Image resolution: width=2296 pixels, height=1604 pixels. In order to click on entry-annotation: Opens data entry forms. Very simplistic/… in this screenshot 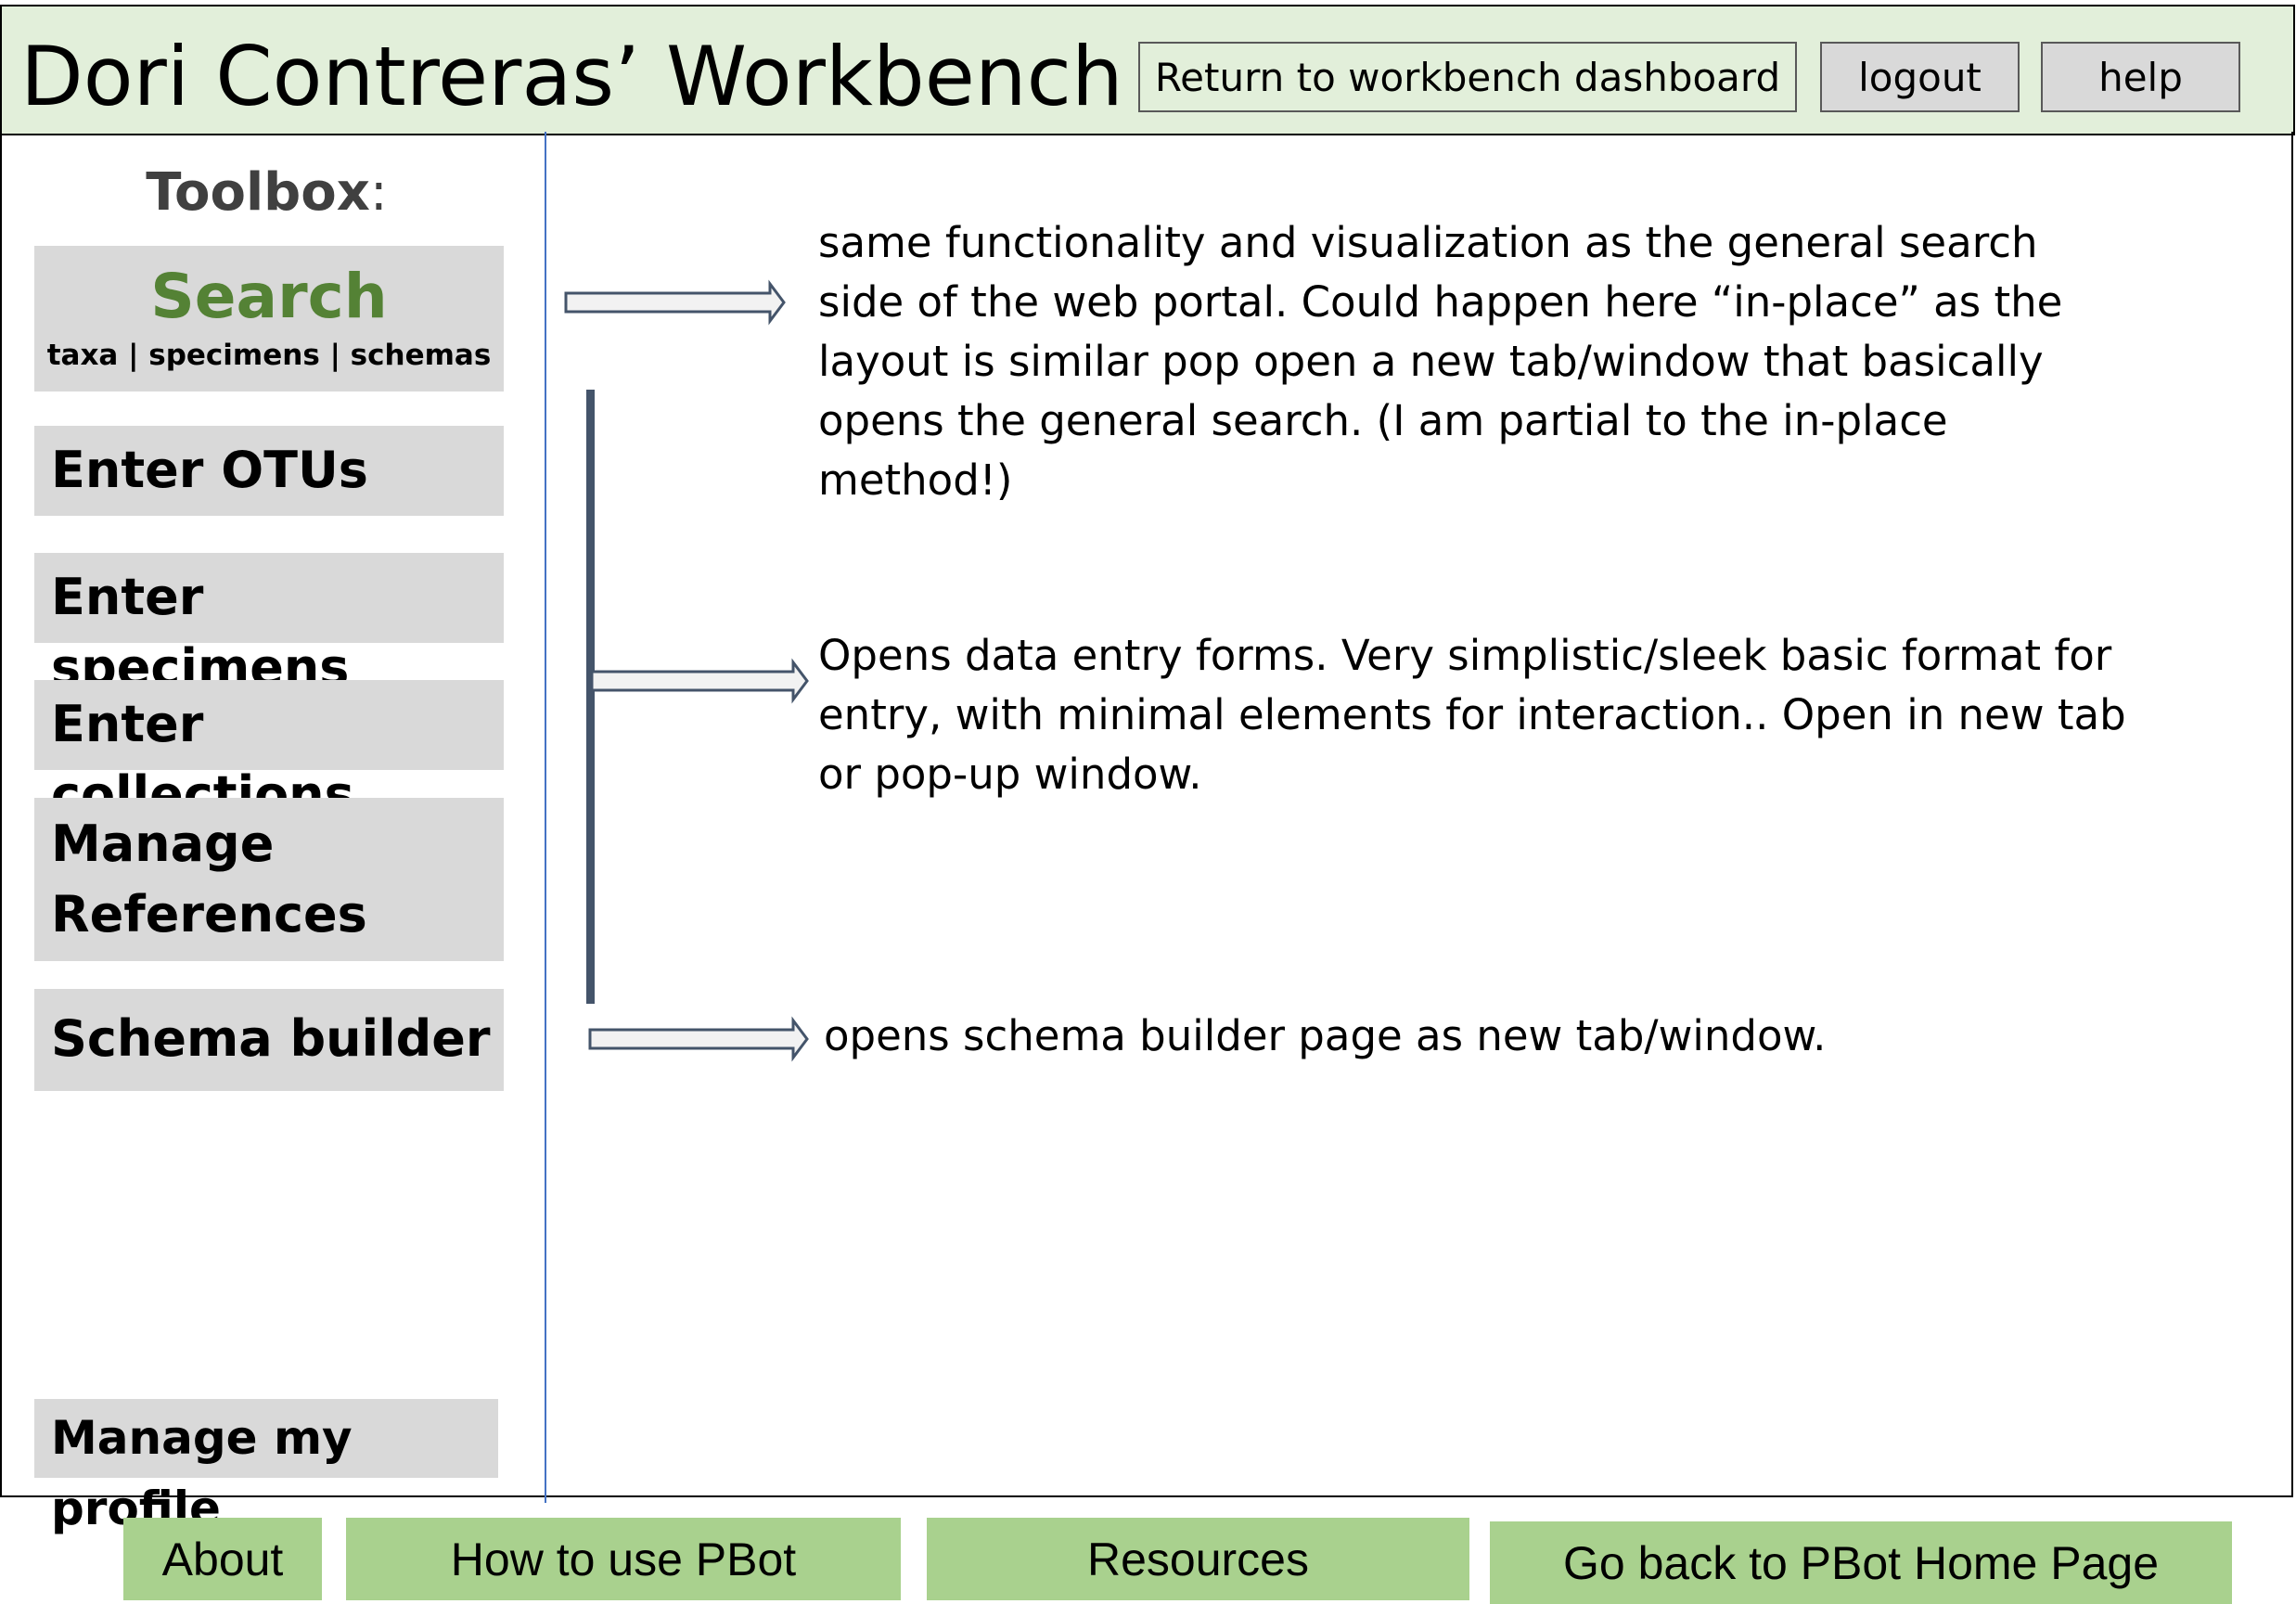, I will do `click(1472, 715)`.